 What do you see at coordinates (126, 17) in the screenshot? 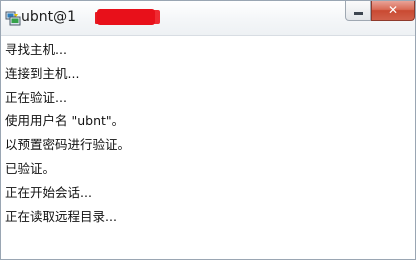
I see `redaction-mark` at bounding box center [126, 17].